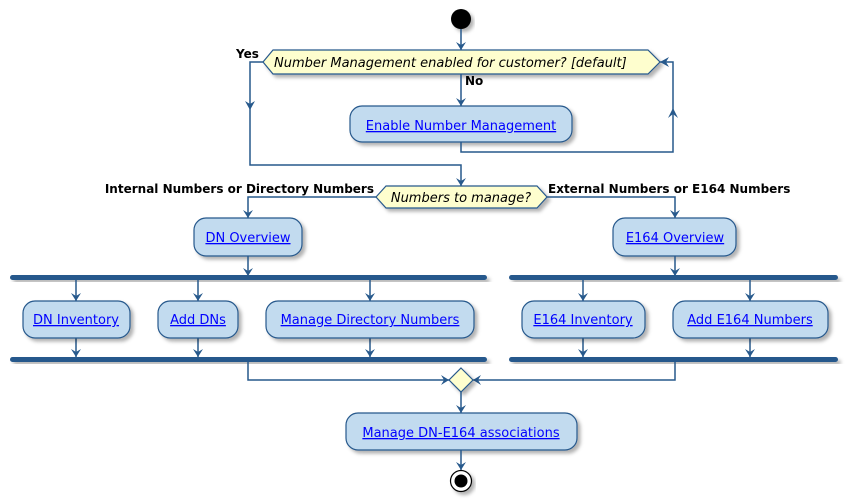  I want to click on join-bar-dn, so click(248, 359).